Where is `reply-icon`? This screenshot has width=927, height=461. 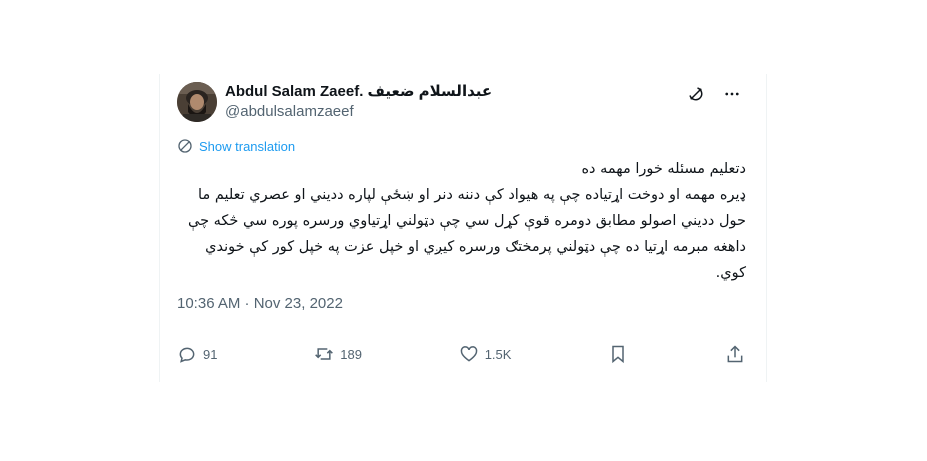
reply-icon is located at coordinates (187, 355).